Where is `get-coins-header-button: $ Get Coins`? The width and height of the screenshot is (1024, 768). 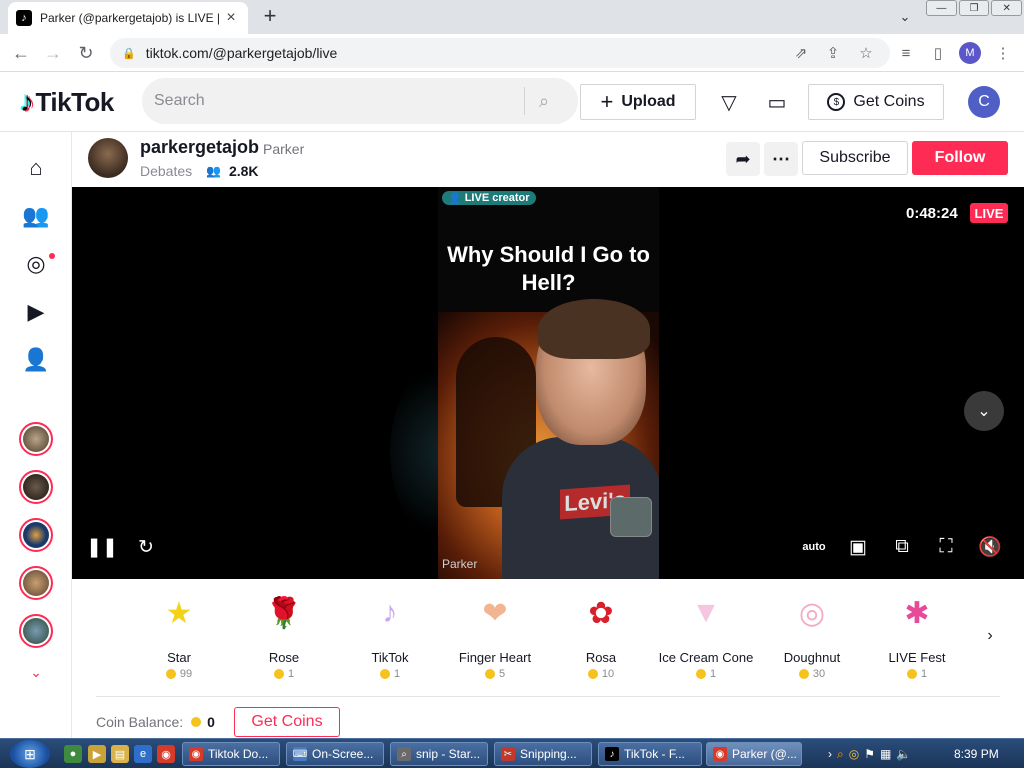
get-coins-header-button: $ Get Coins is located at coordinates (876, 102).